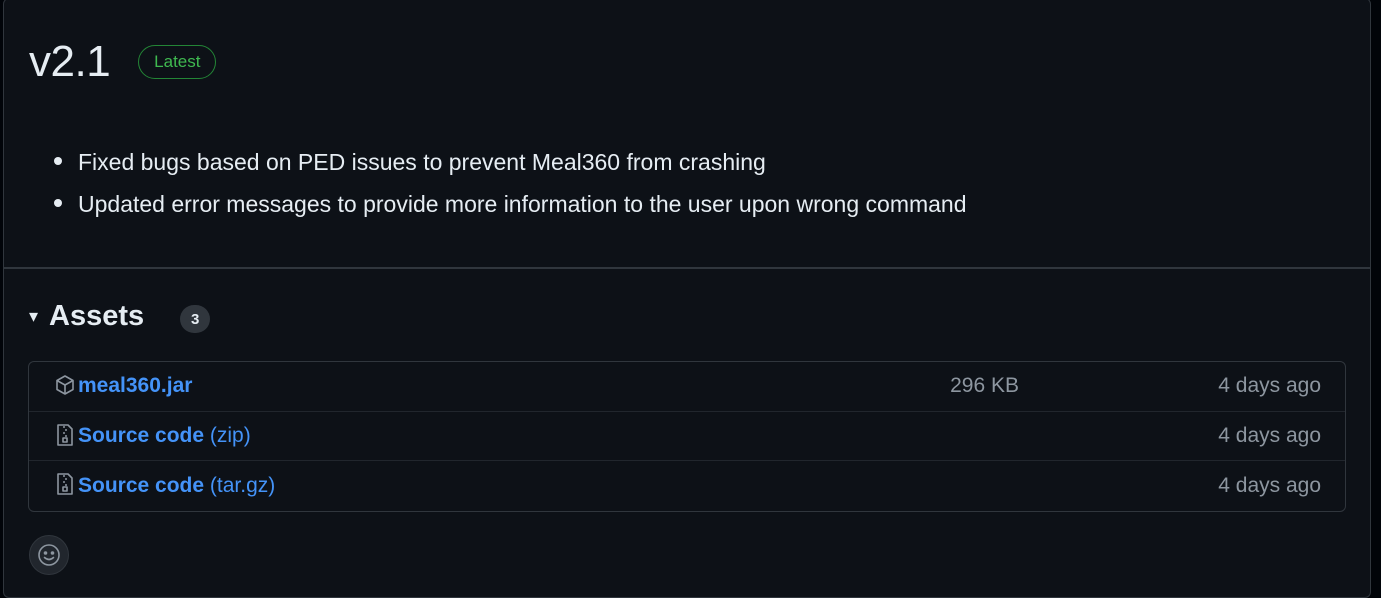 The height and width of the screenshot is (598, 1381). I want to click on smiley-icon, so click(49, 555).